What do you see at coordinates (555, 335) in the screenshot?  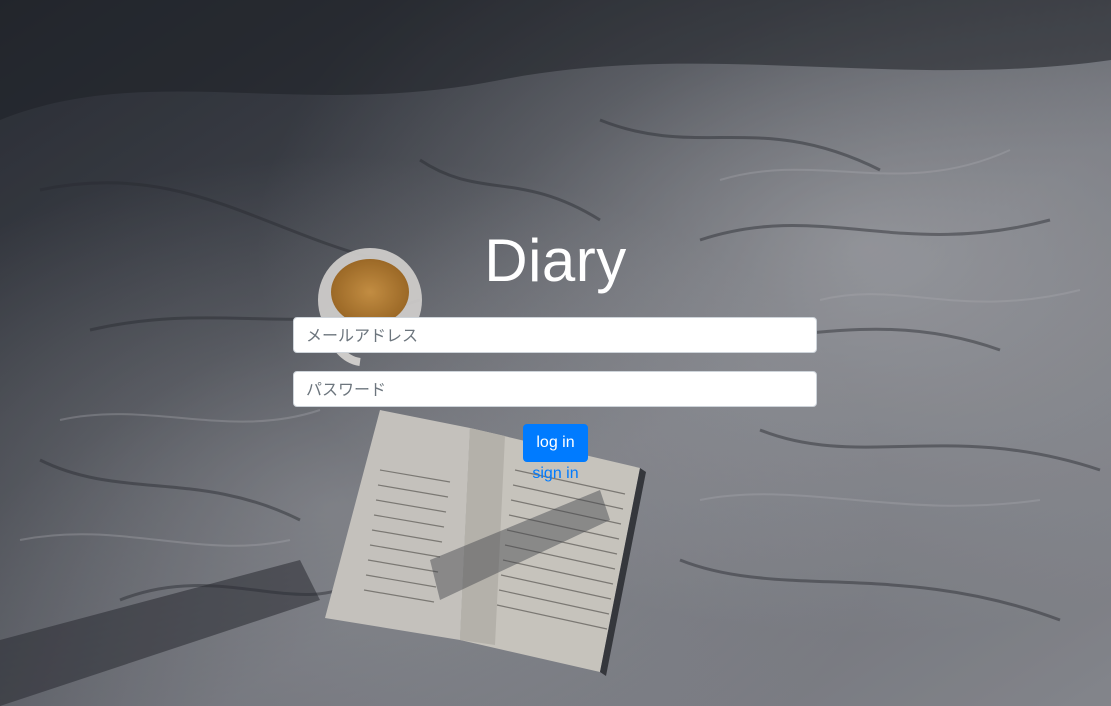 I see `email-field` at bounding box center [555, 335].